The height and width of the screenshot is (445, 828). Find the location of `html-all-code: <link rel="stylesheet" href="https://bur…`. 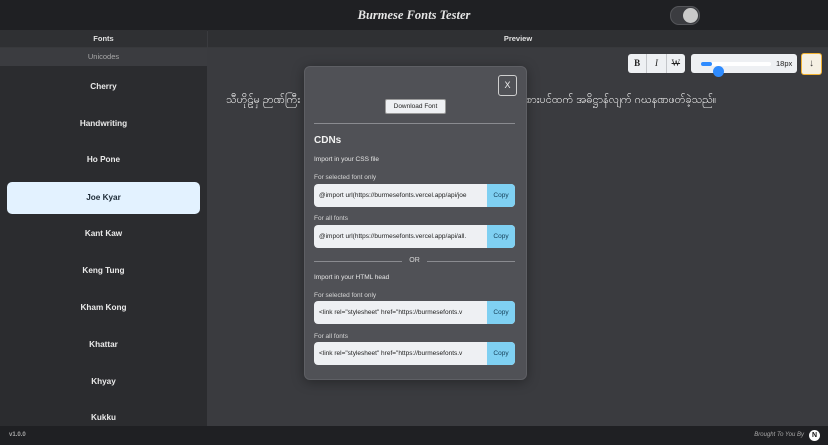

html-all-code: <link rel="stylesheet" href="https://bur… is located at coordinates (414, 353).